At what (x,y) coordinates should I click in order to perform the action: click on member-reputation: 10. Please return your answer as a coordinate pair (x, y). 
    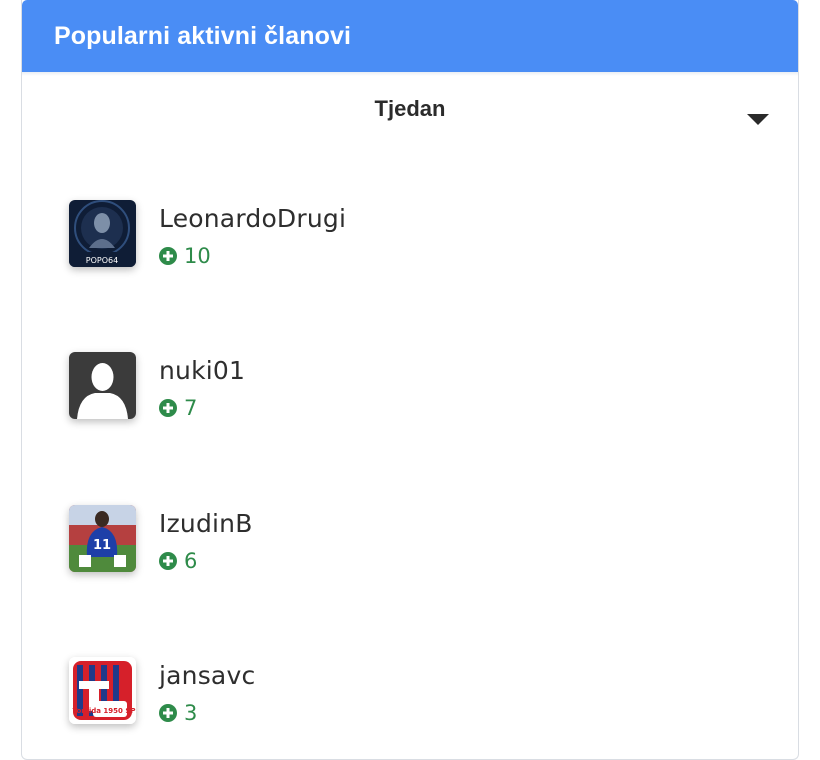
    Looking at the image, I should click on (185, 256).